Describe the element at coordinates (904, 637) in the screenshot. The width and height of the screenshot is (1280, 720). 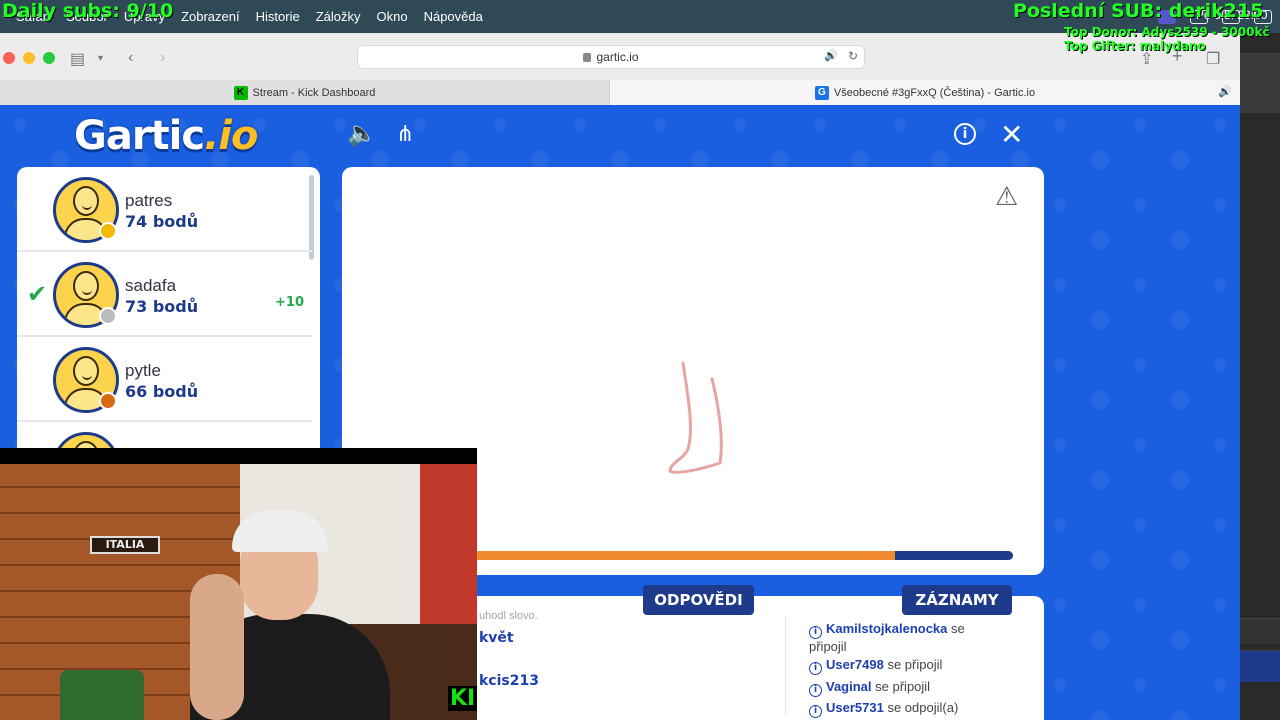
I see `log-item: i Kamilstojkalenocka se připojil` at that location.